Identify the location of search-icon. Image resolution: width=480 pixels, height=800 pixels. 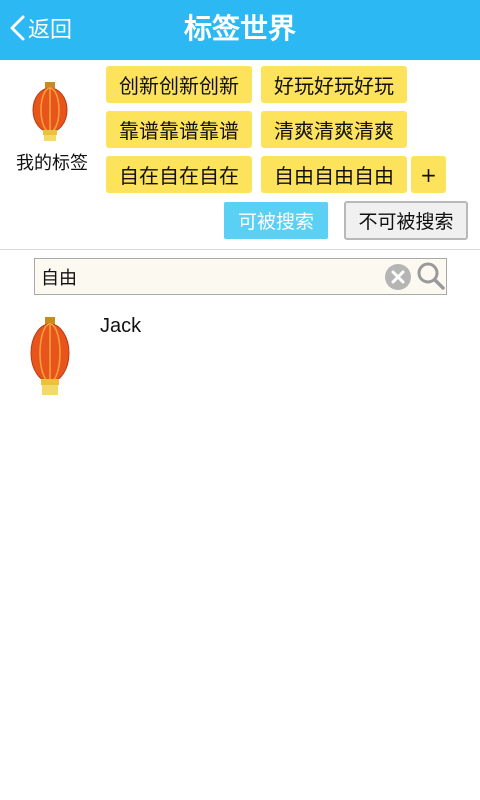
(431, 278).